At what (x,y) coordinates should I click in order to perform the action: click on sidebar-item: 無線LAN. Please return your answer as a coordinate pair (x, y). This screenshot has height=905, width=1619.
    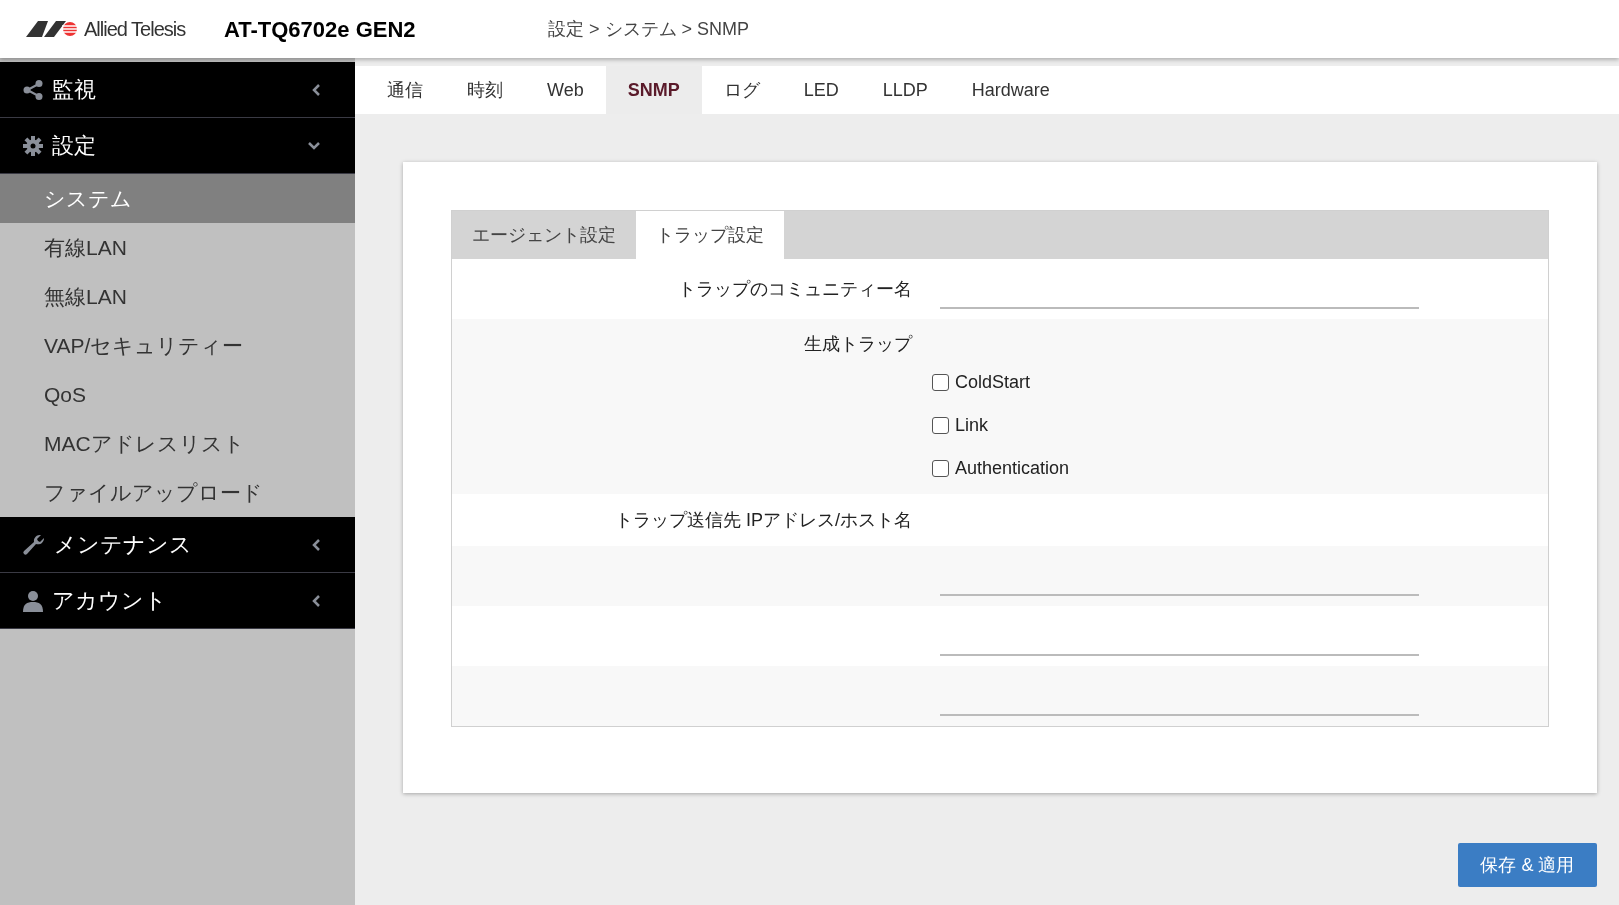
    Looking at the image, I should click on (177, 296).